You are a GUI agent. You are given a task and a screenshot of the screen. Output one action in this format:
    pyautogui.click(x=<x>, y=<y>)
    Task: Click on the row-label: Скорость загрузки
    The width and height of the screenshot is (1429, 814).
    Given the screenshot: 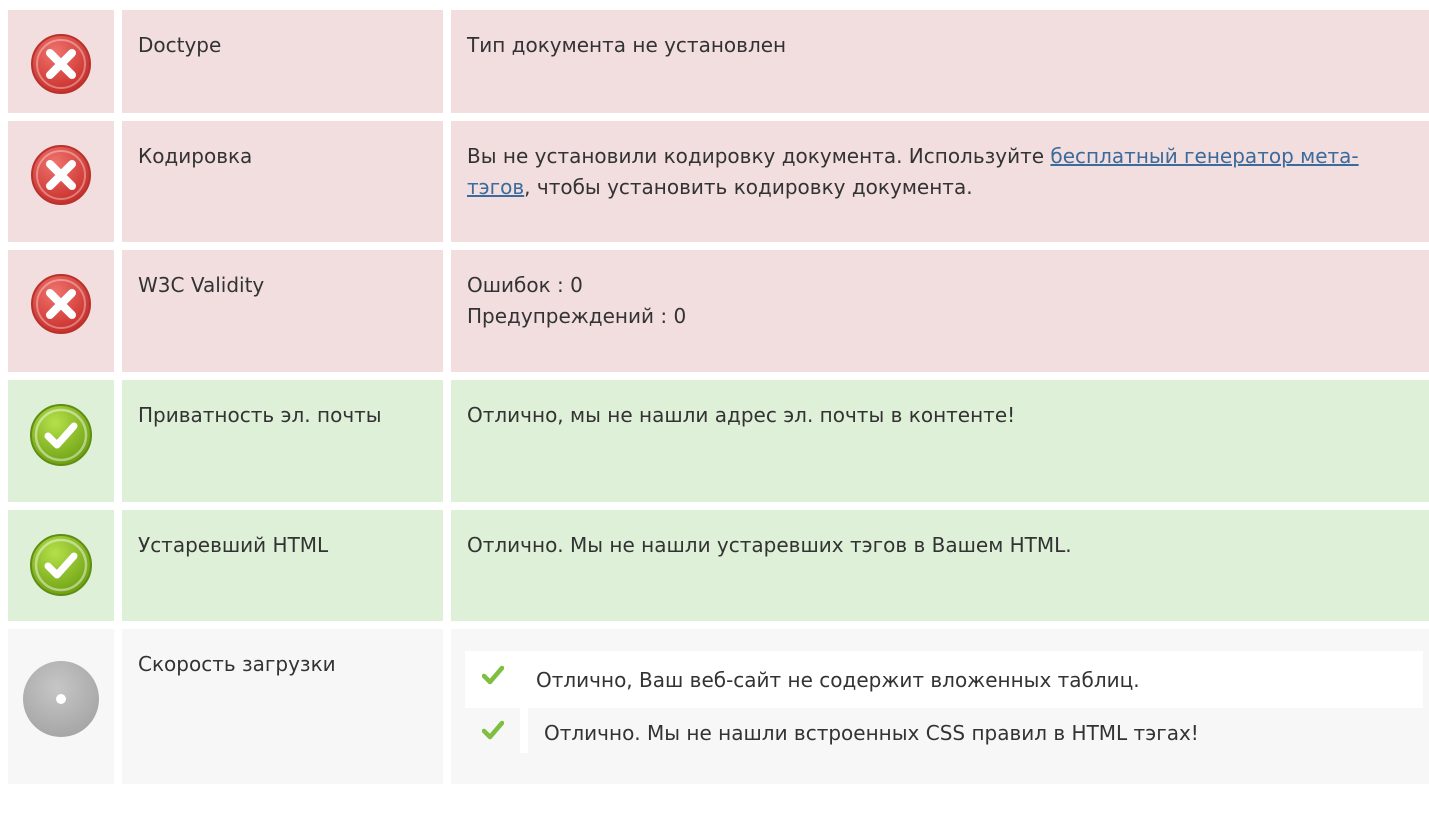 What is the action you would take?
    pyautogui.click(x=282, y=706)
    